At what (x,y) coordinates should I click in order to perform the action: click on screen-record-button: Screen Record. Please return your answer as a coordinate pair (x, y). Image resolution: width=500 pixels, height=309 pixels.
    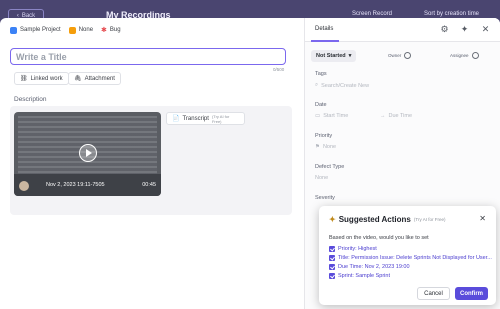
    Looking at the image, I should click on (372, 14).